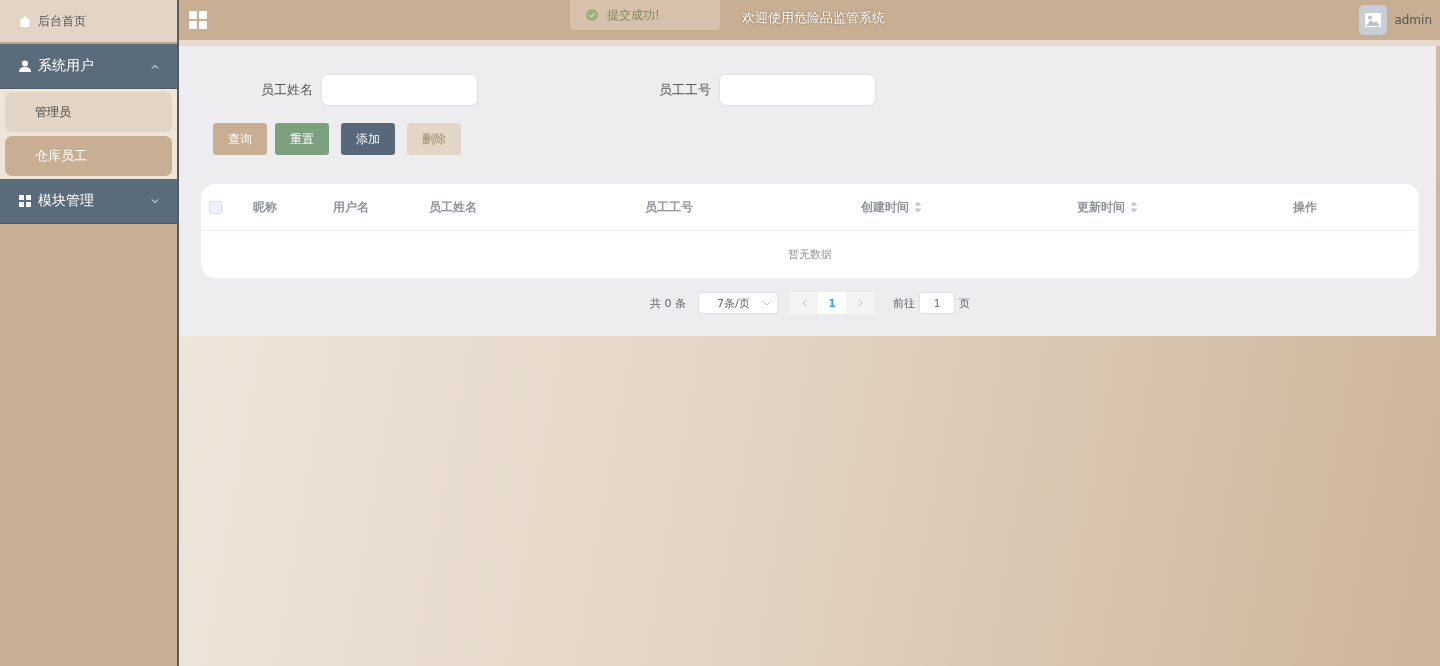 The height and width of the screenshot is (666, 1440). I want to click on chevron-right-icon, so click(860, 303).